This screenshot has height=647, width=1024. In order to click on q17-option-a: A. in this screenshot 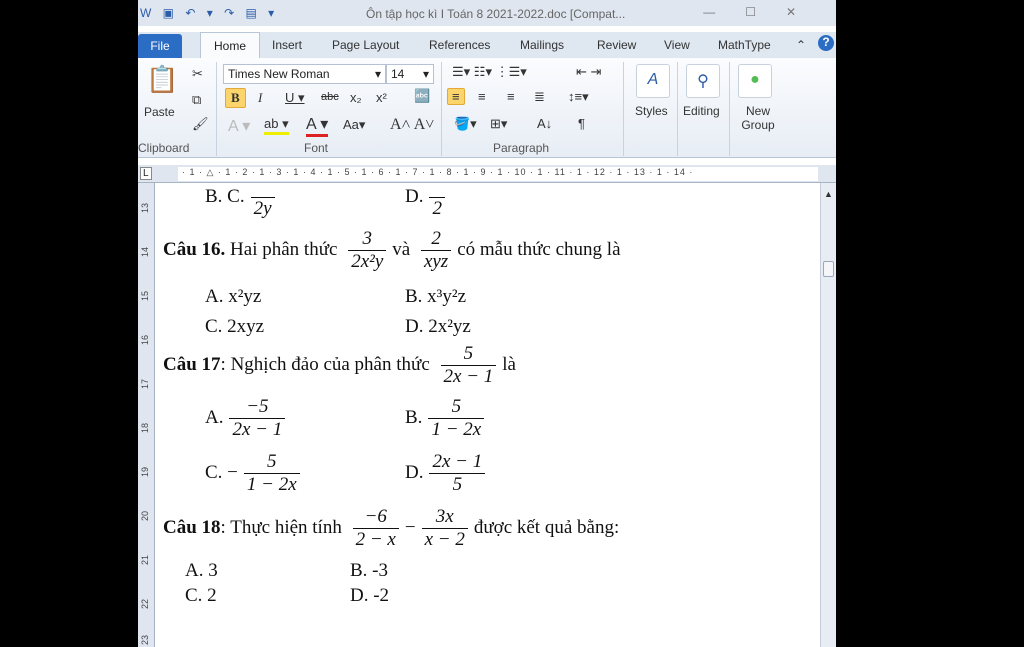, I will do `click(214, 417)`.